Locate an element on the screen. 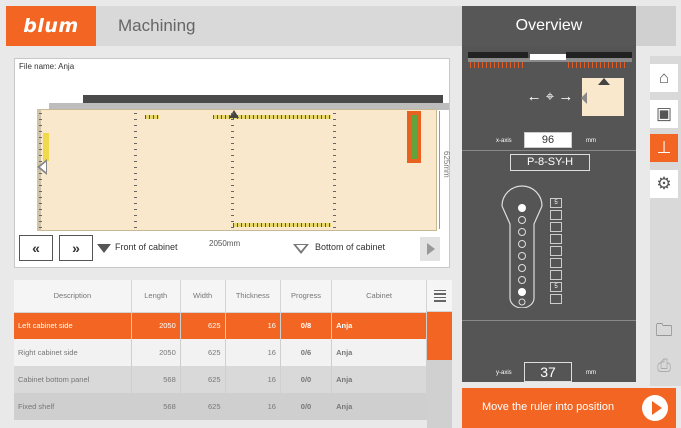 The width and height of the screenshot is (681, 428). dimension-line is located at coordinates (439, 170).